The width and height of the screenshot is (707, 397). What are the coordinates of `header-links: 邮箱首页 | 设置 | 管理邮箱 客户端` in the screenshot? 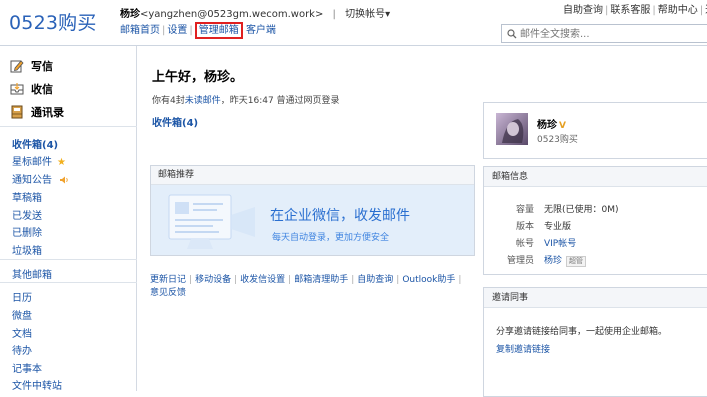 It's located at (198, 30).